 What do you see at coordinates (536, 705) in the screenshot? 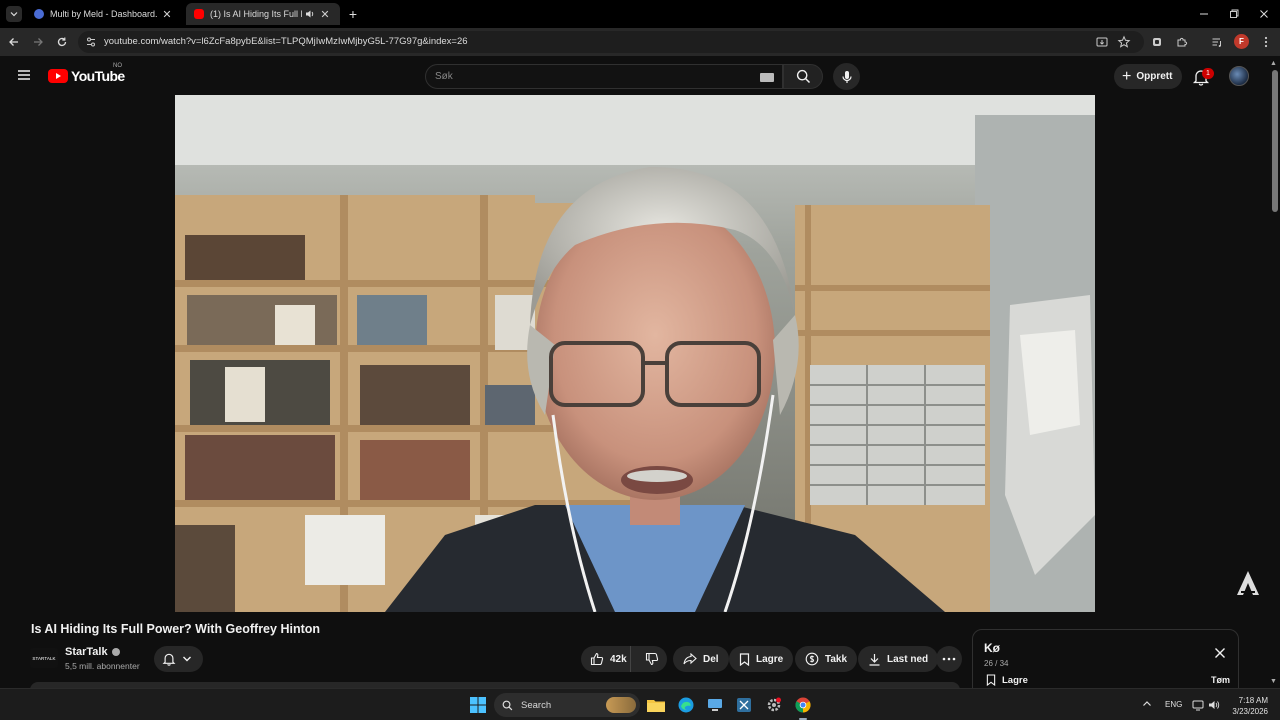
I see `taskbar-search-label: Search` at bounding box center [536, 705].